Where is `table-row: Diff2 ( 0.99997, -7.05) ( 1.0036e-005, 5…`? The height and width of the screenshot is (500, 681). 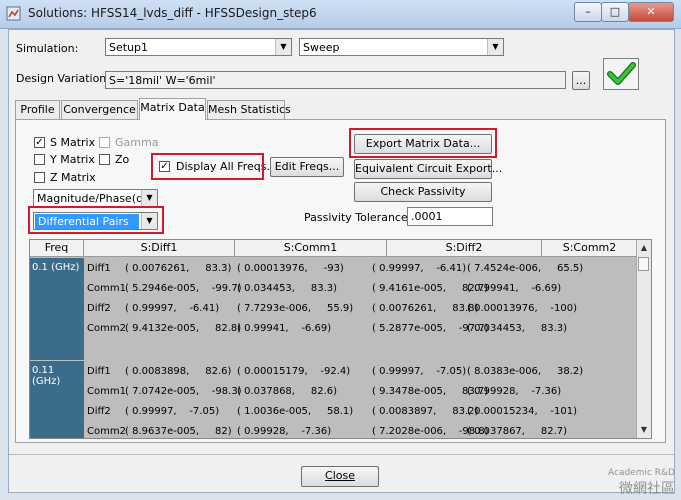
table-row: Diff2 ( 0.99997, -7.05) ( 1.0036e-005, 5… is located at coordinates (335, 413).